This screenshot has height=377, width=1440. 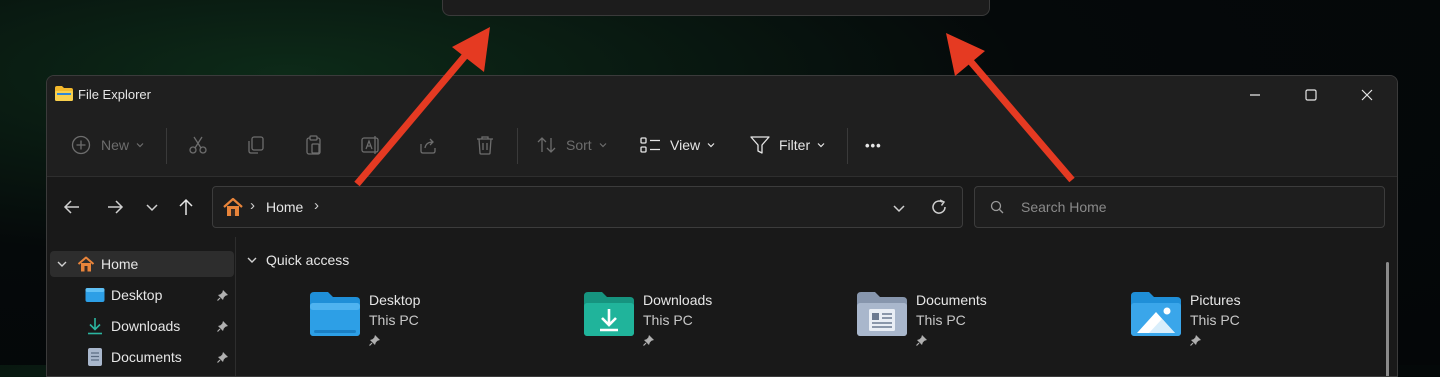 What do you see at coordinates (722, 95) in the screenshot?
I see `title-bar: File Explorer` at bounding box center [722, 95].